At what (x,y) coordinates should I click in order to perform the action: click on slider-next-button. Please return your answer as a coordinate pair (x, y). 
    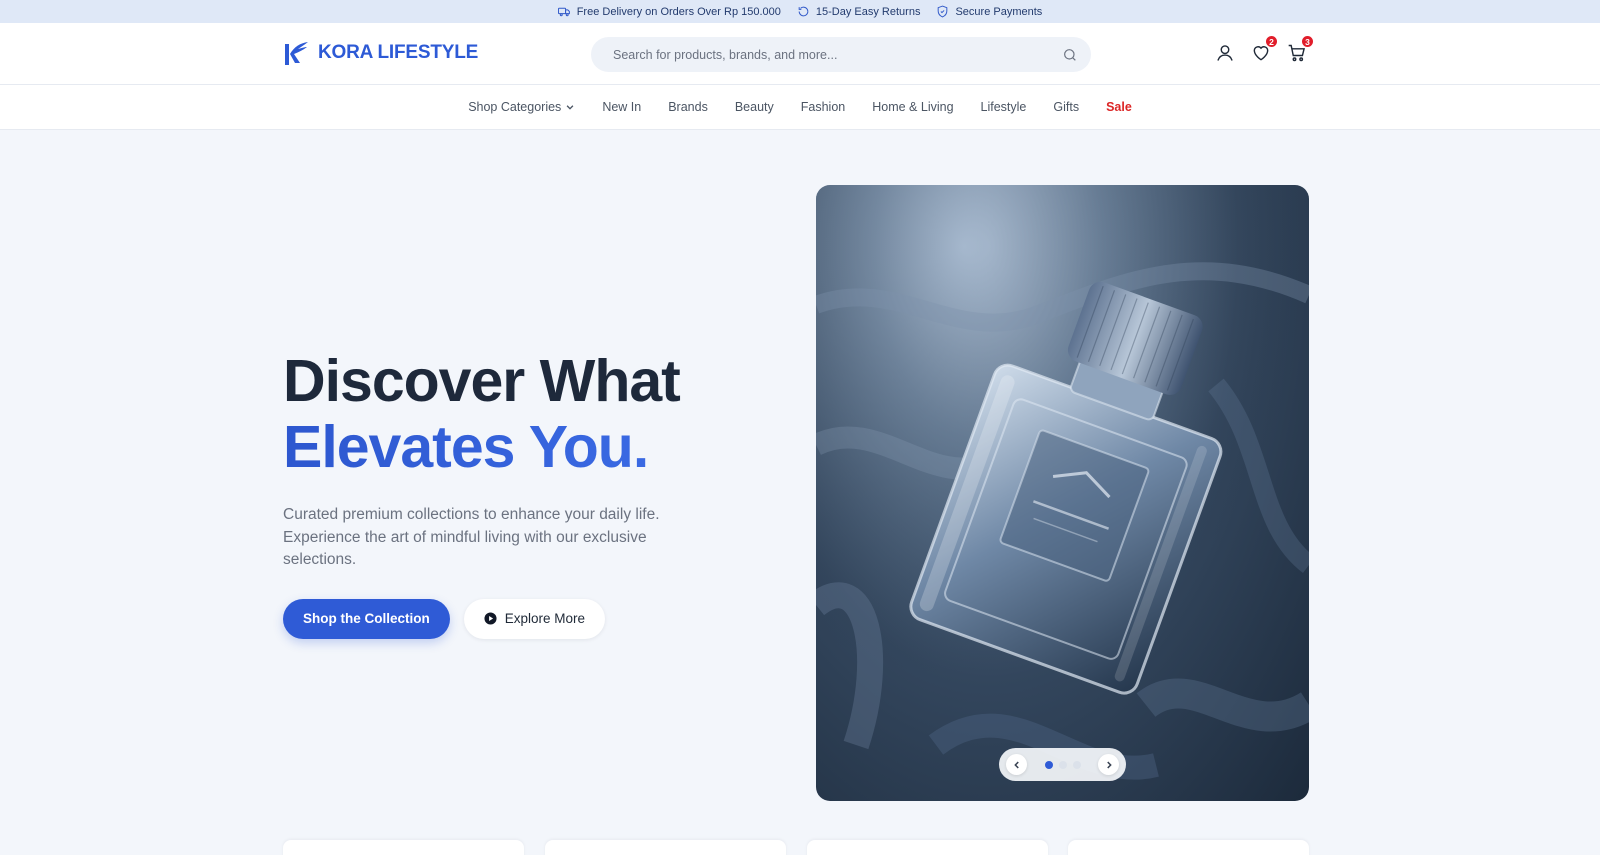
    Looking at the image, I should click on (1108, 764).